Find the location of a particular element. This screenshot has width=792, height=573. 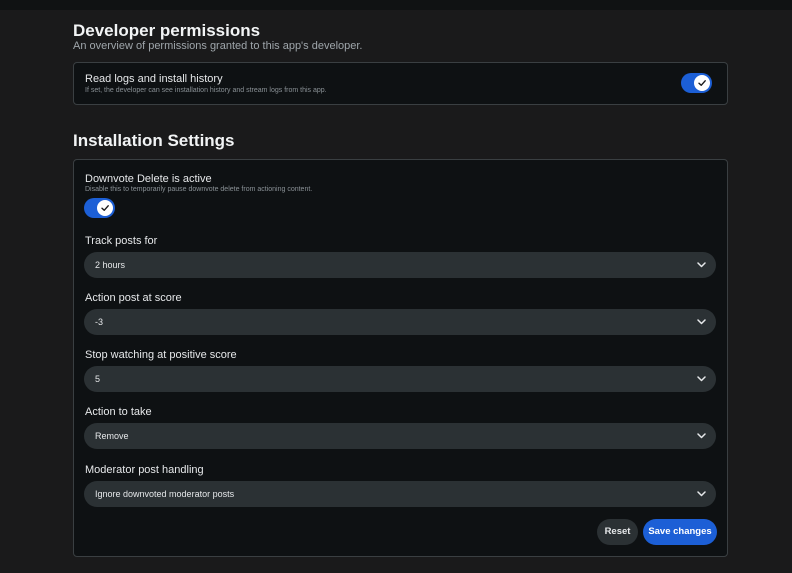

save-changes-button: Save changes is located at coordinates (680, 532).